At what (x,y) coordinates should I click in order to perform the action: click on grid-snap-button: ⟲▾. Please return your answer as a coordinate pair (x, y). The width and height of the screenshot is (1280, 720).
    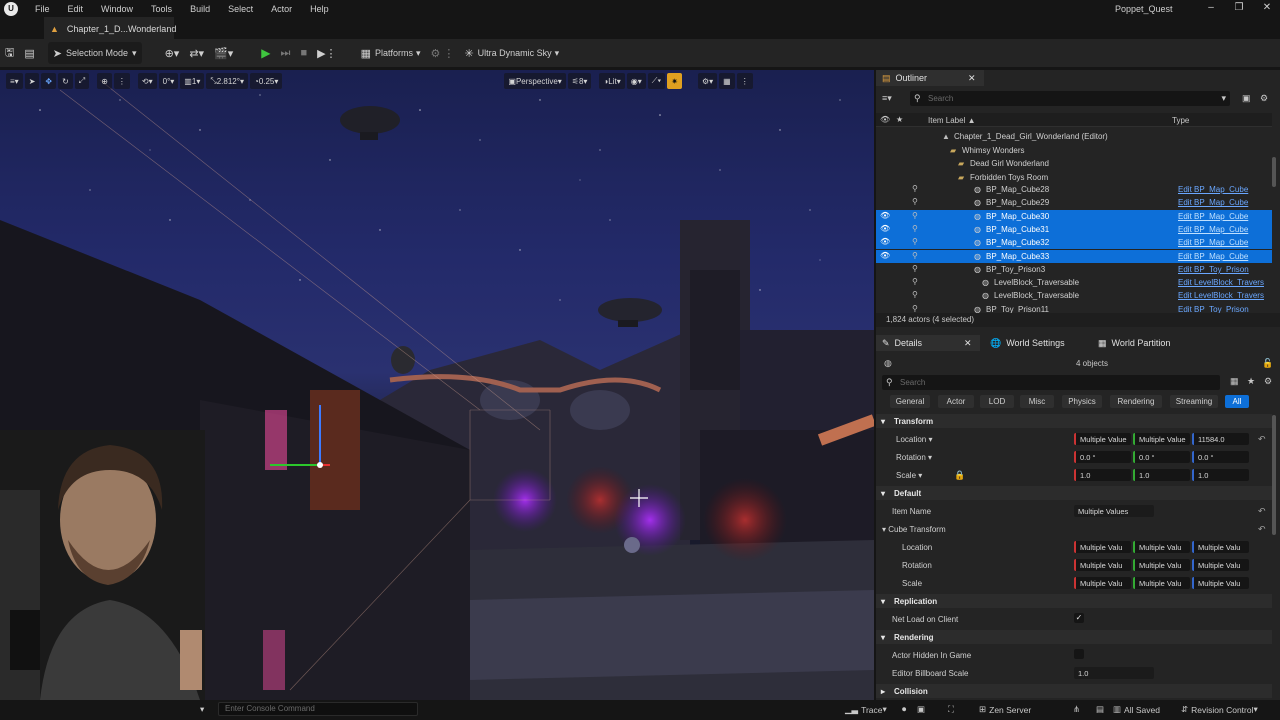
    Looking at the image, I should click on (147, 81).